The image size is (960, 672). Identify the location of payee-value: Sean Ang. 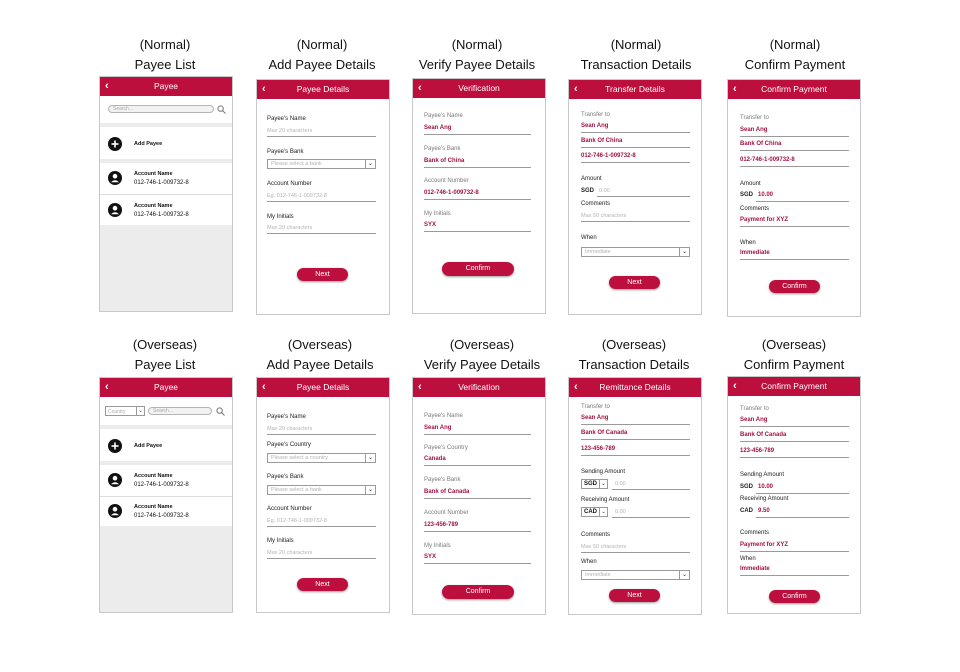
(754, 130).